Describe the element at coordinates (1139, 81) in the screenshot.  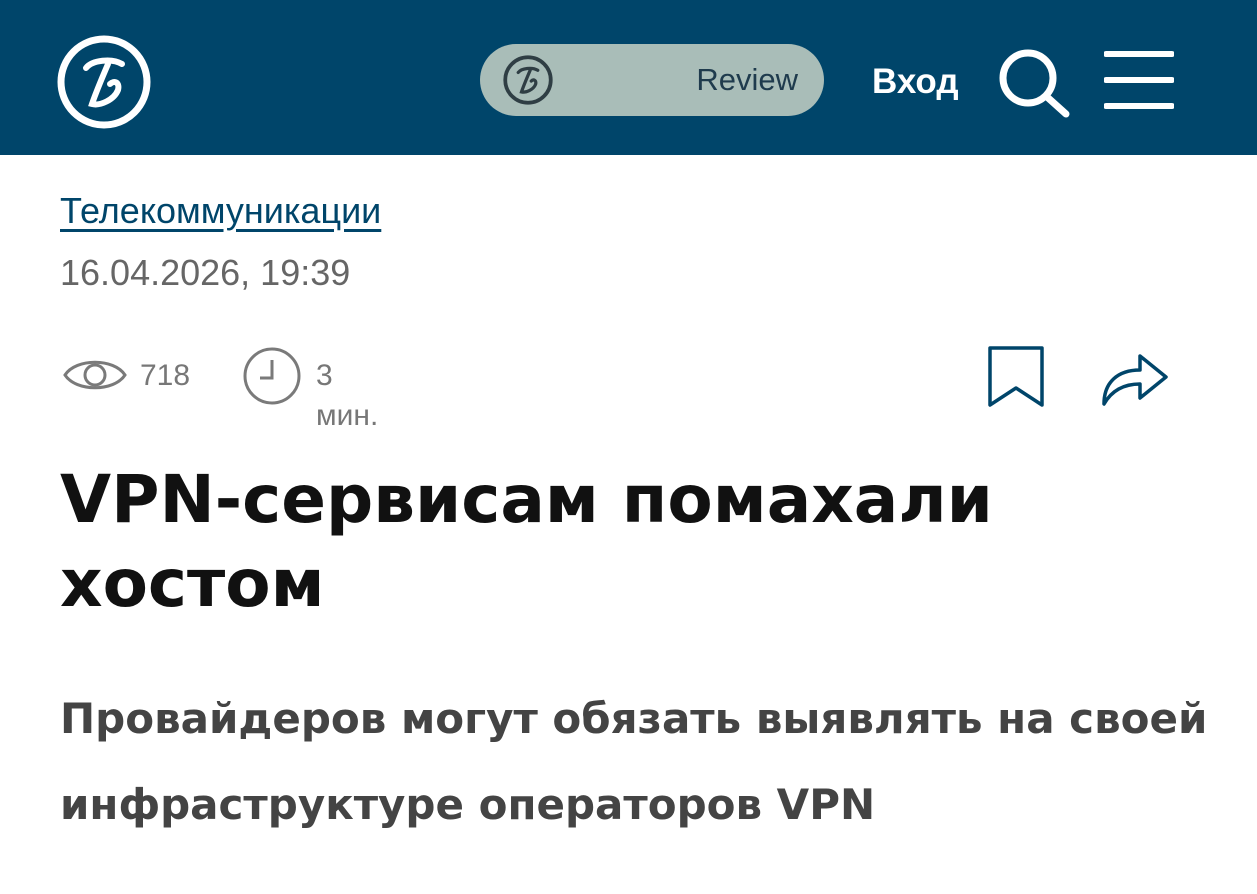
I see `hamburger-menu-icon` at that location.